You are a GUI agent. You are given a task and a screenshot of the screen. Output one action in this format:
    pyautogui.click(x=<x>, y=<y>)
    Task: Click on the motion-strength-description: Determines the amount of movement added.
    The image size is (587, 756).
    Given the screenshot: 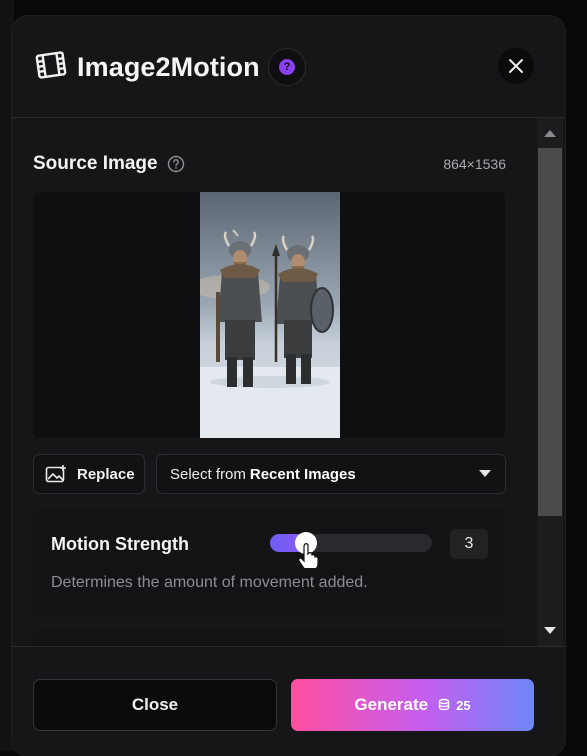 What is the action you would take?
    pyautogui.click(x=209, y=582)
    